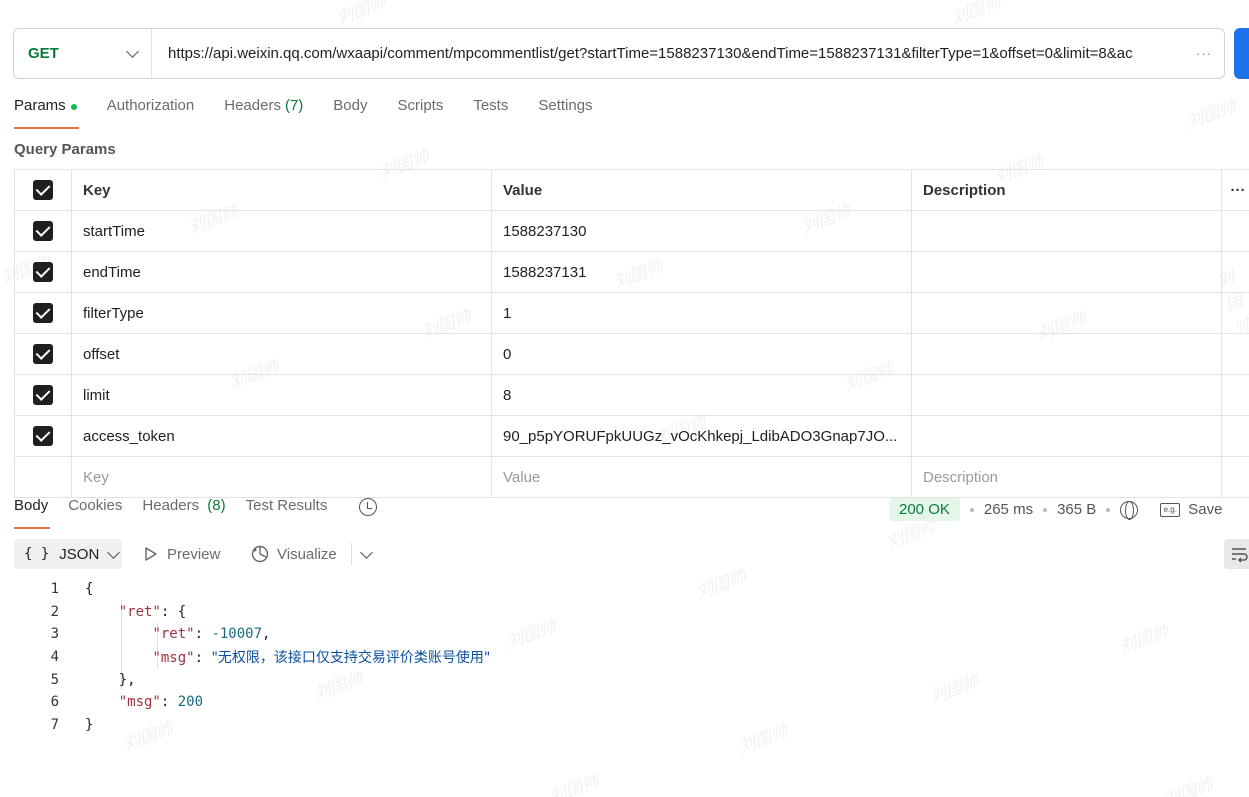 Image resolution: width=1249 pixels, height=797 pixels. I want to click on param-key: filterType, so click(281, 313).